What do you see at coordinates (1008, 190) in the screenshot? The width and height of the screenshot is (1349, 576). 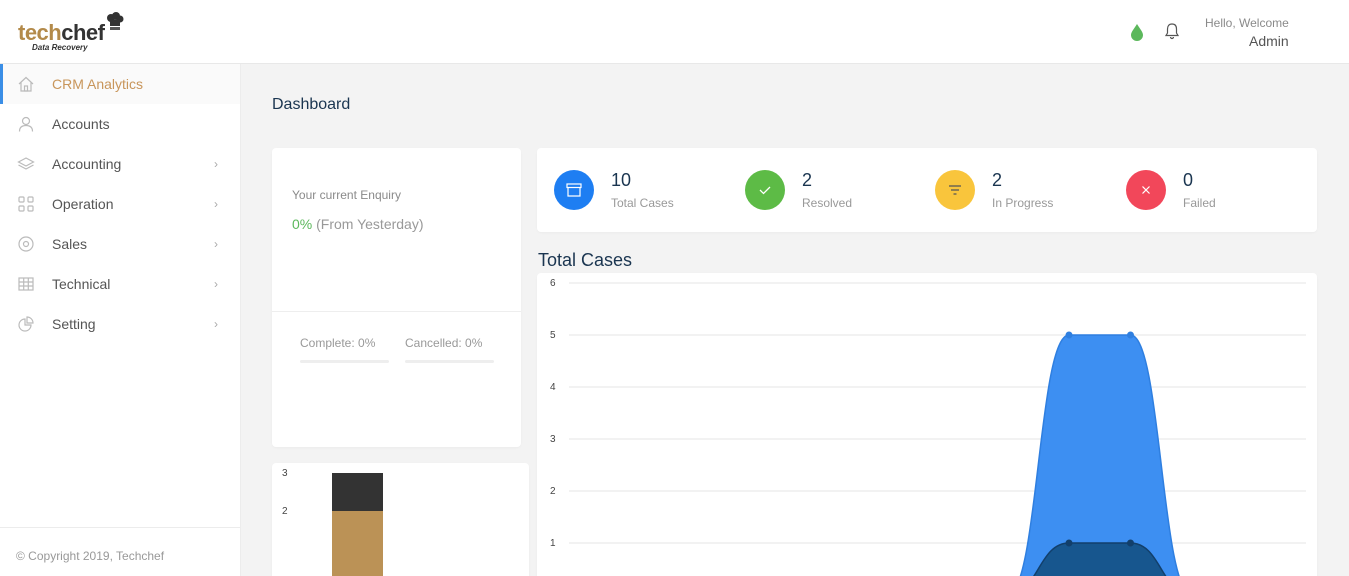 I see `stat-in-progress: 2 In Progress` at bounding box center [1008, 190].